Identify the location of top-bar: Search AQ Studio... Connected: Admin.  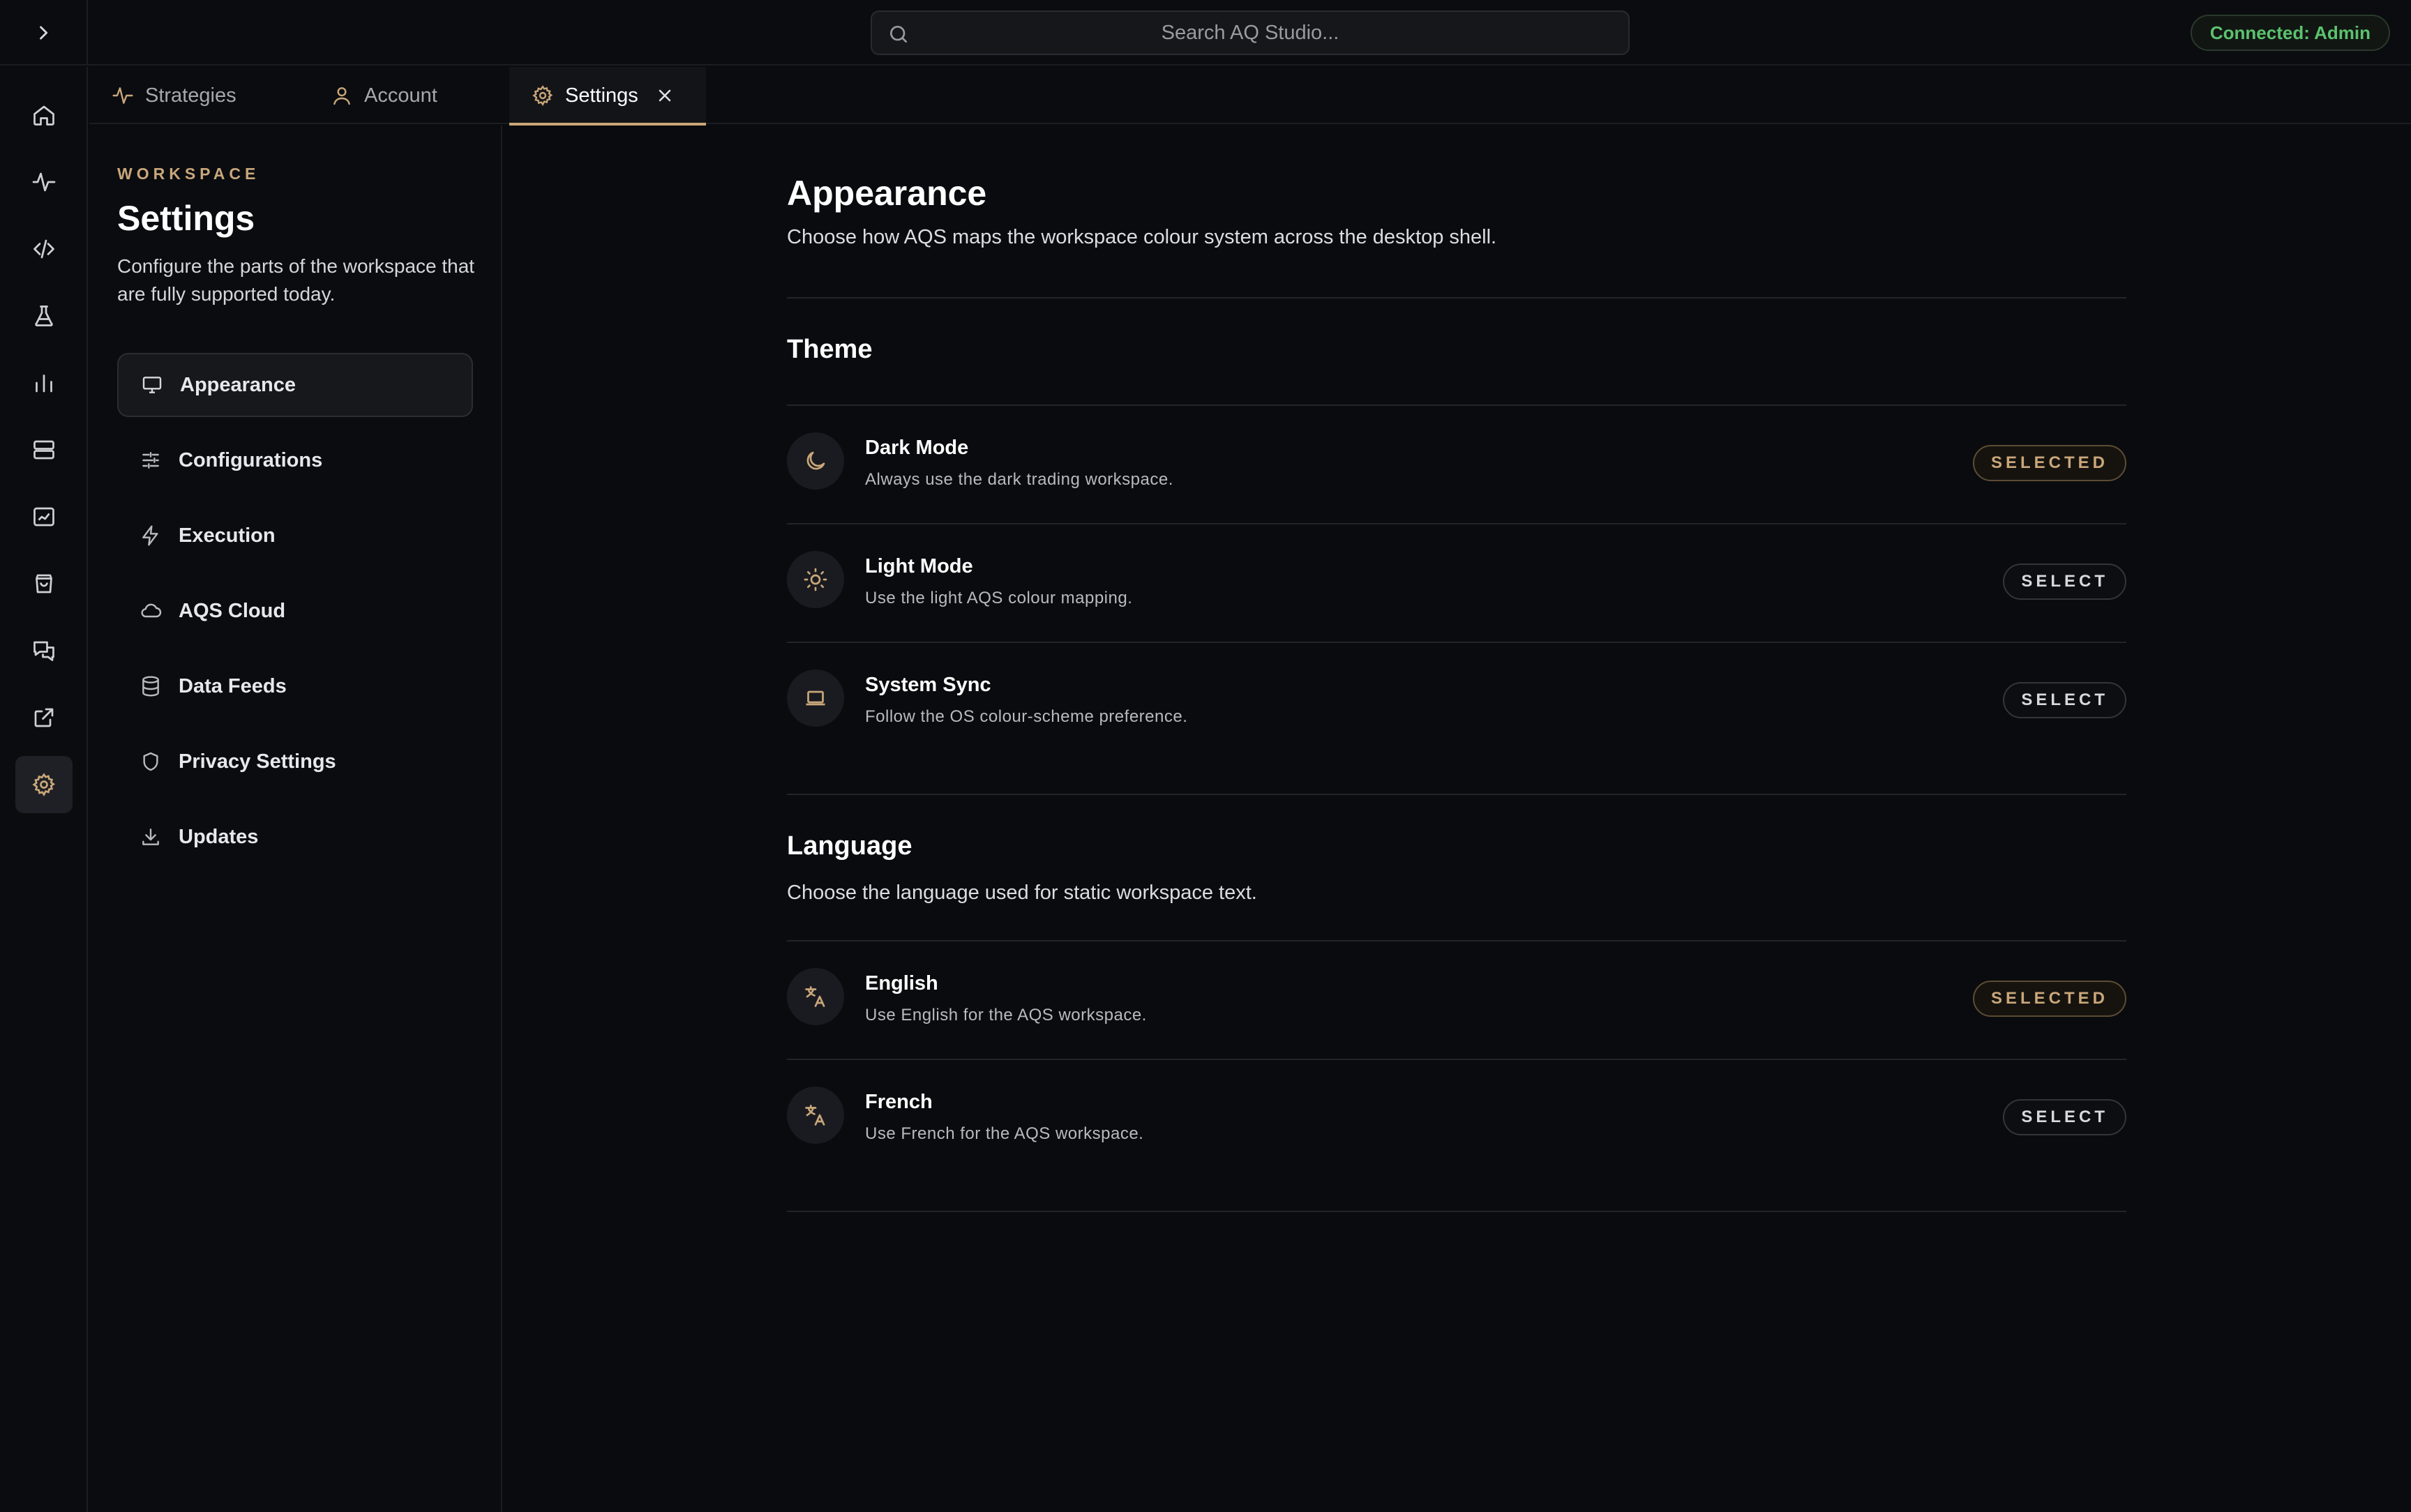
(1205, 33).